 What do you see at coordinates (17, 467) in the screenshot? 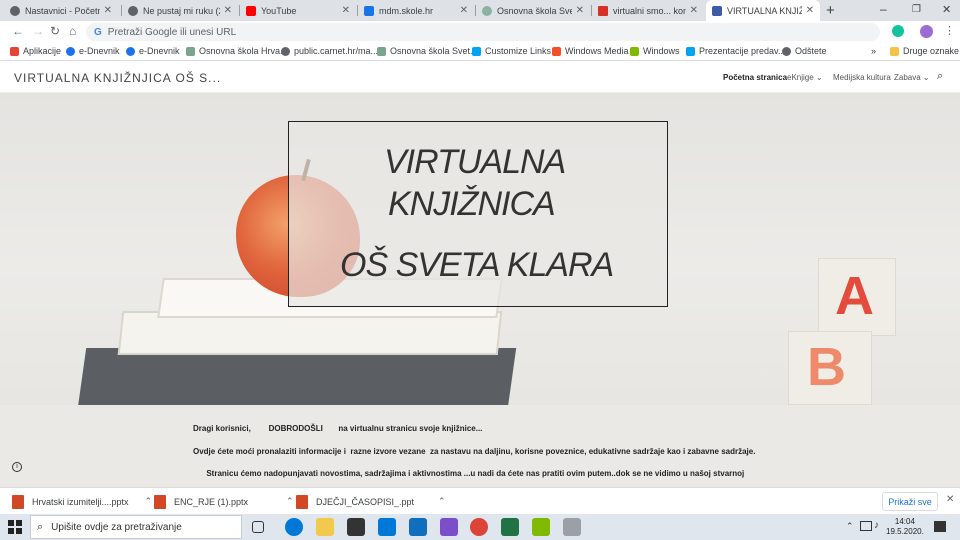
I see `info-icon: i` at bounding box center [17, 467].